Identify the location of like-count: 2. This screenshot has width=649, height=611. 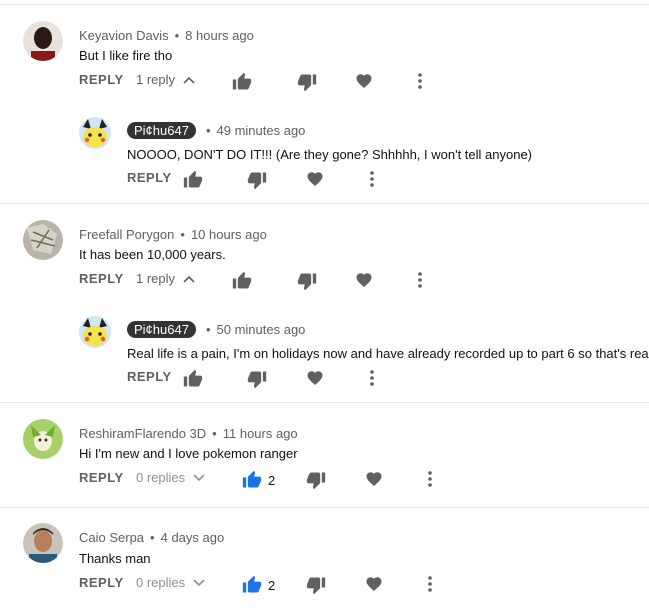
(272, 585).